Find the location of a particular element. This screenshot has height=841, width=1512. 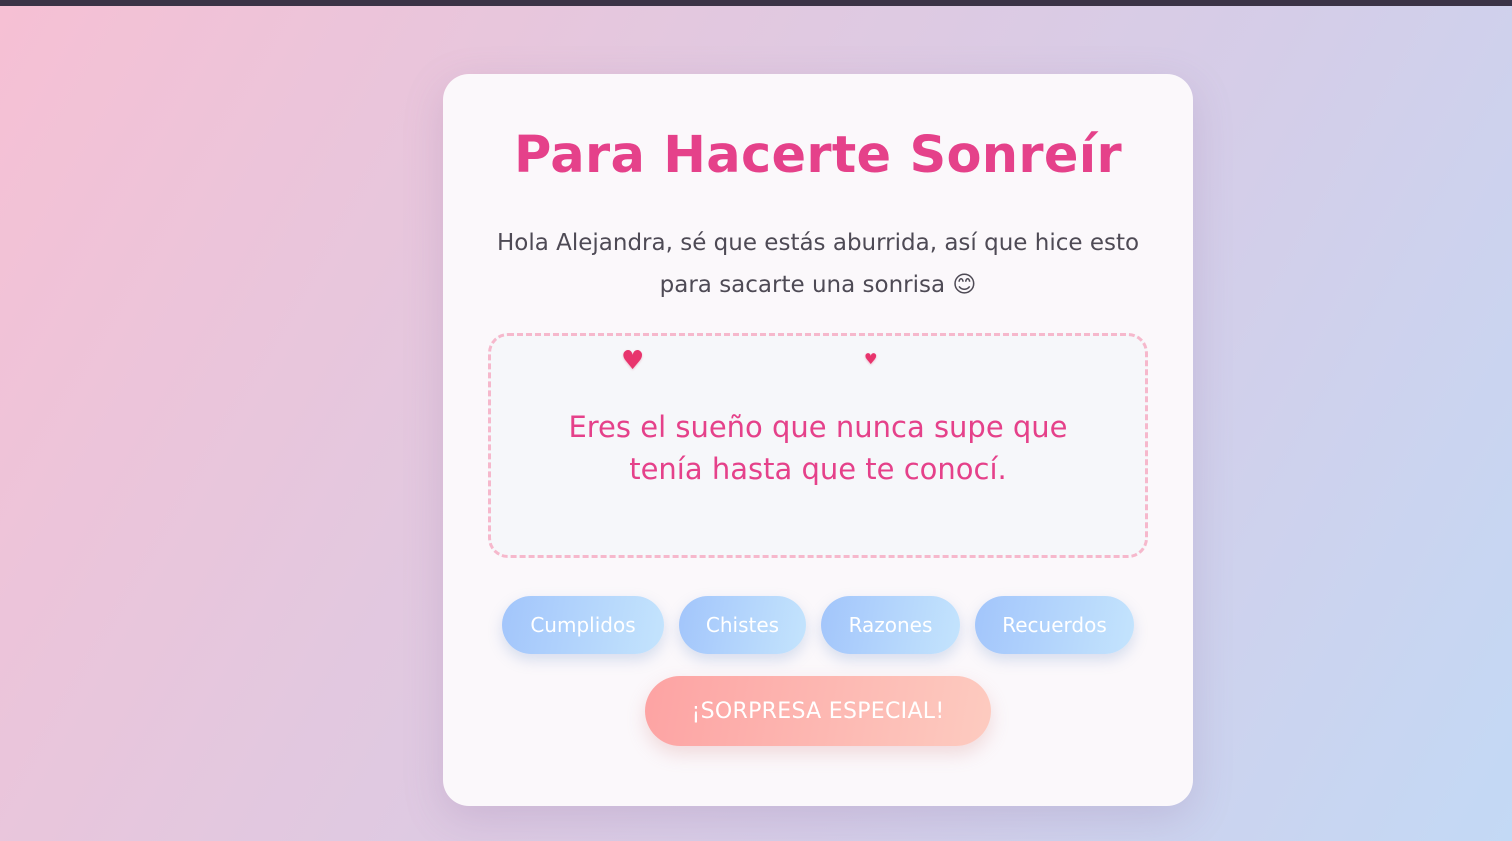

category-button-row: Cumplidos Chistes Razones Recuerdos is located at coordinates (818, 625).